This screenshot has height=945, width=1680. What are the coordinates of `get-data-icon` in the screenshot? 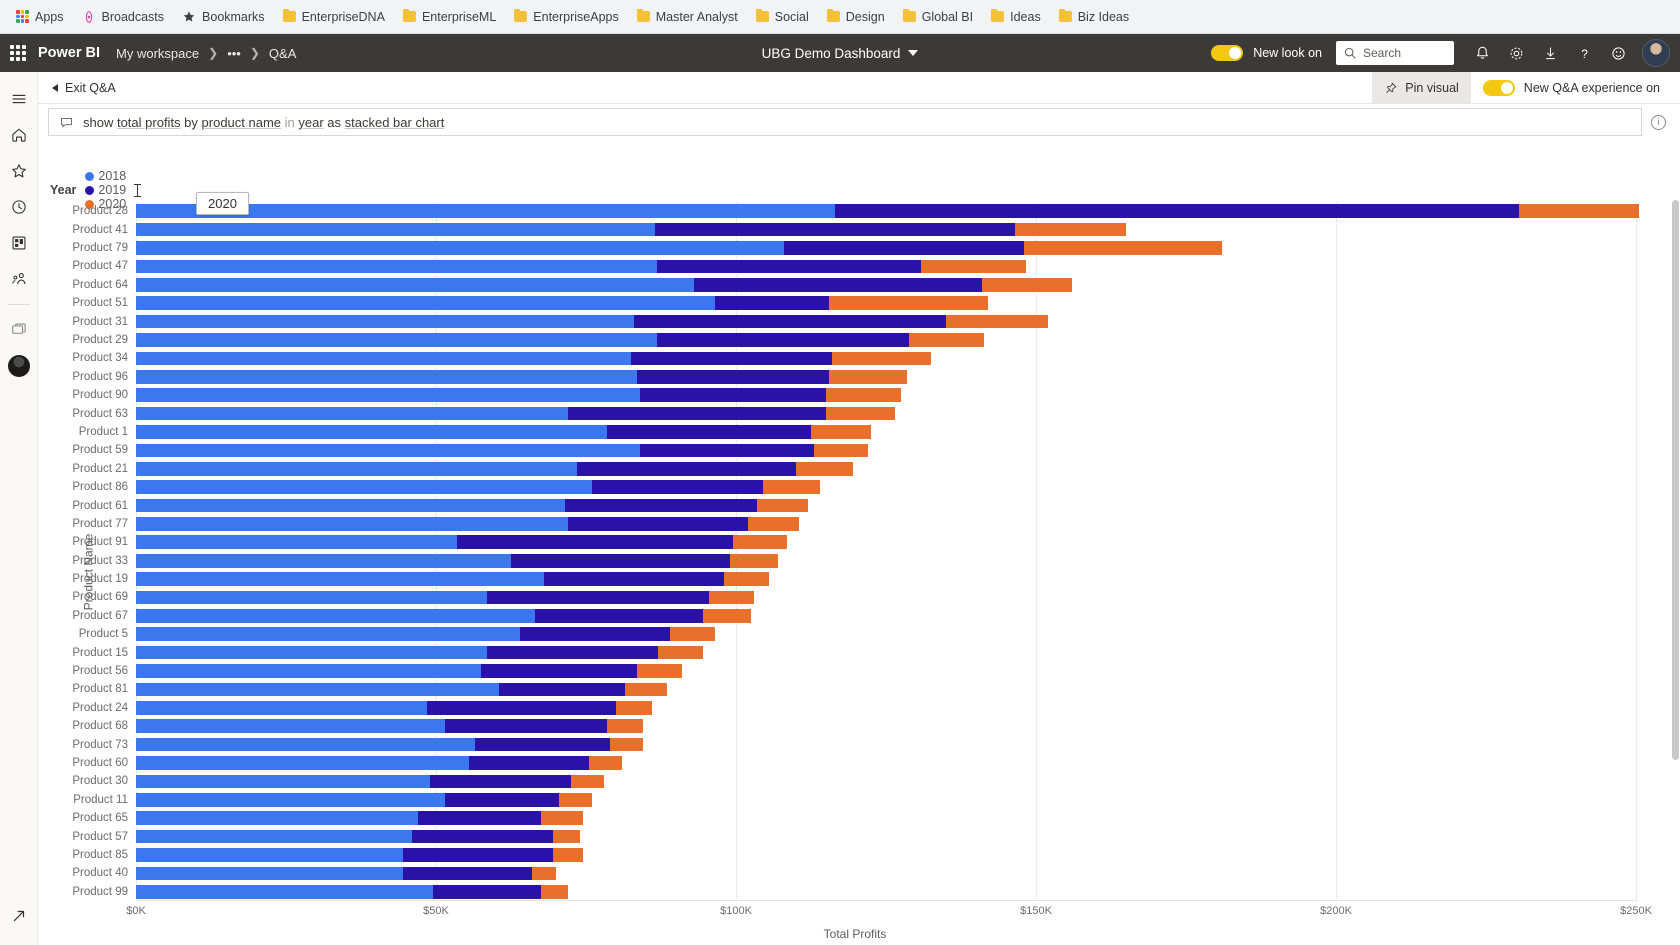 It's located at (19, 916).